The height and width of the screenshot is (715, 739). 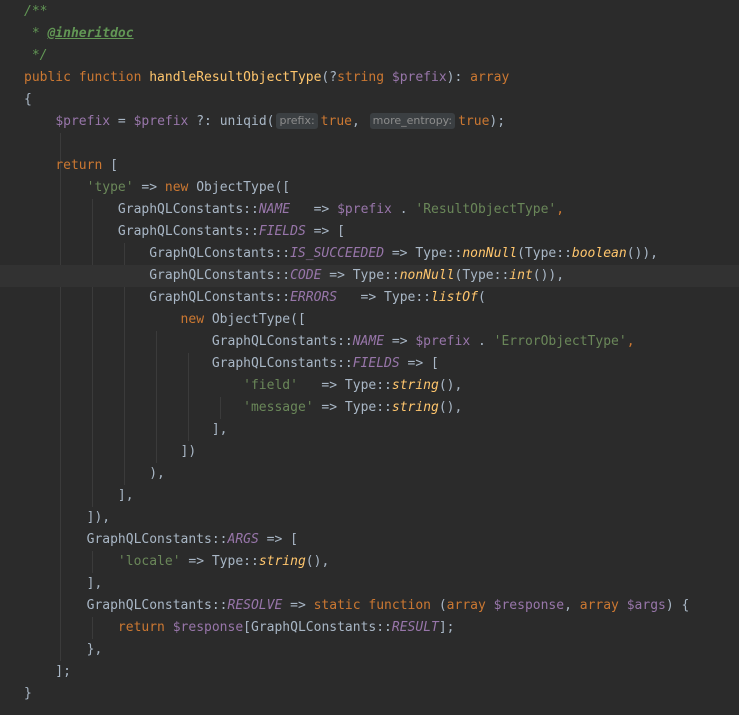 I want to click on code-token: boolean, so click(x=599, y=253).